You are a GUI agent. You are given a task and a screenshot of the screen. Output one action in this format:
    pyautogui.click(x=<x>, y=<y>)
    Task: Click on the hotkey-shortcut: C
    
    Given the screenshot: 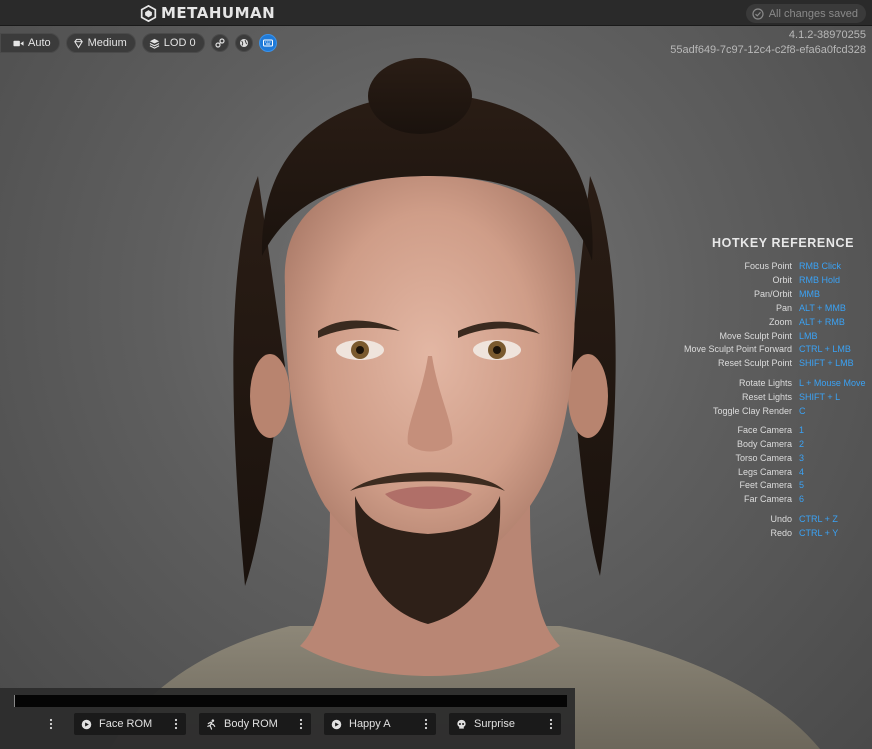 What is the action you would take?
    pyautogui.click(x=802, y=411)
    